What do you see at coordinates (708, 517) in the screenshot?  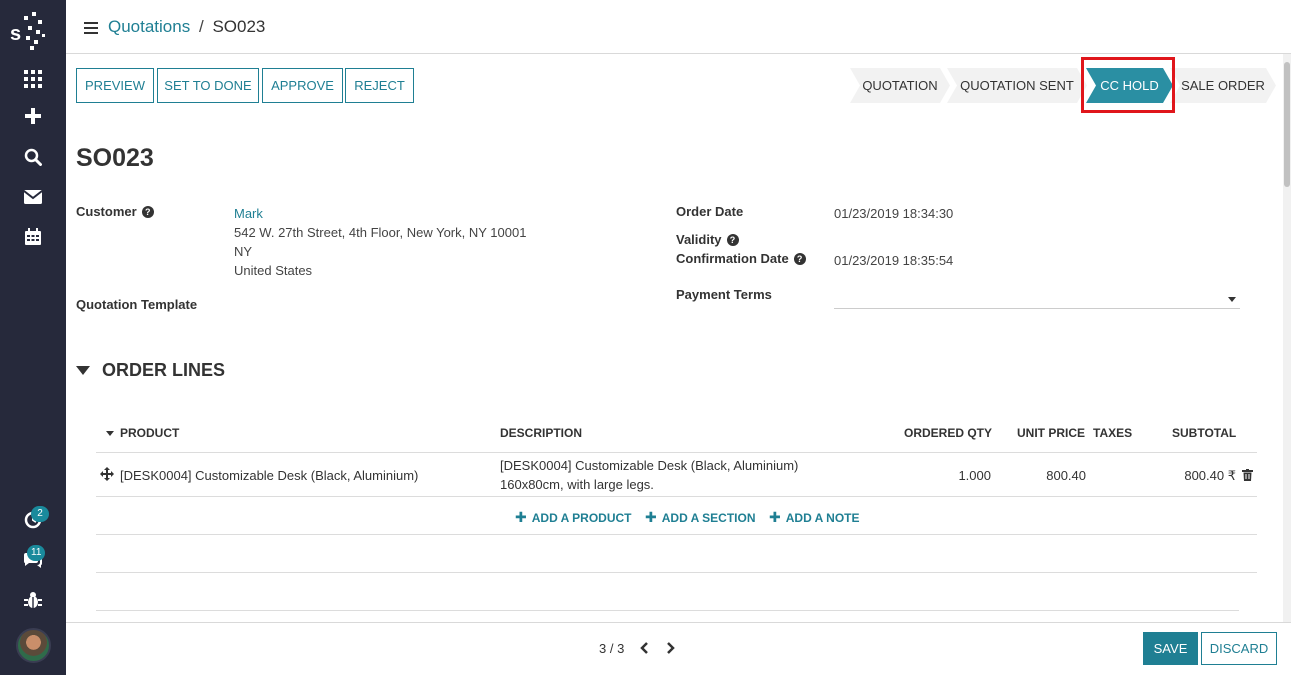 I see `add-section-label: ADD A SECTION` at bounding box center [708, 517].